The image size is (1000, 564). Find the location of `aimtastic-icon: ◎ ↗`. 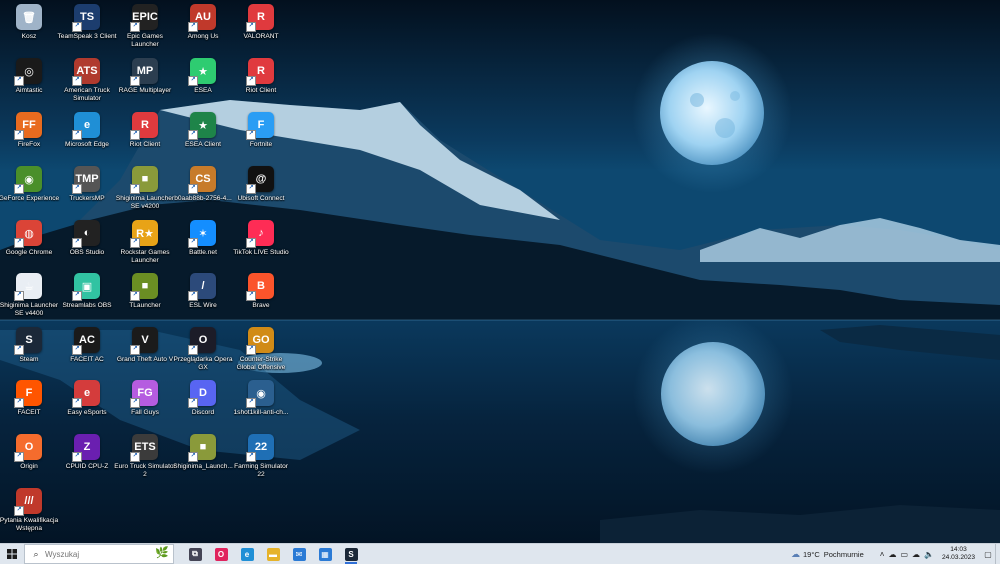

aimtastic-icon: ◎ ↗ is located at coordinates (28, 72).